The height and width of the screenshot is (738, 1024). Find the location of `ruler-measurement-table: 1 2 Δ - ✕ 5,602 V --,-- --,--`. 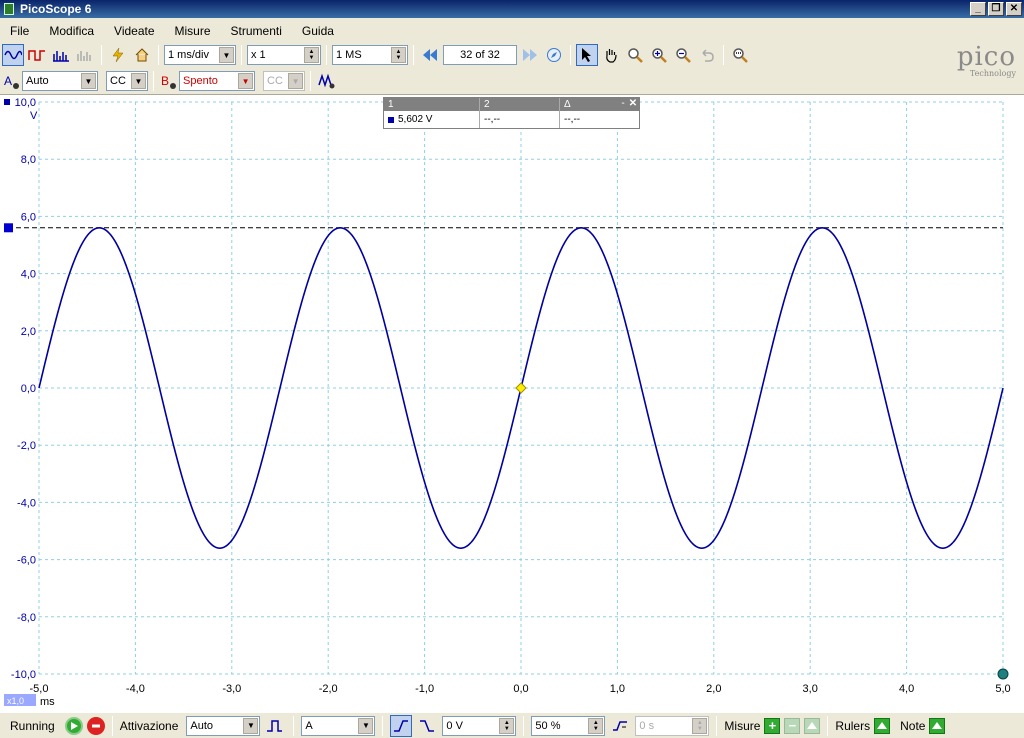

ruler-measurement-table: 1 2 Δ - ✕ 5,602 V --,-- --,-- is located at coordinates (511, 113).